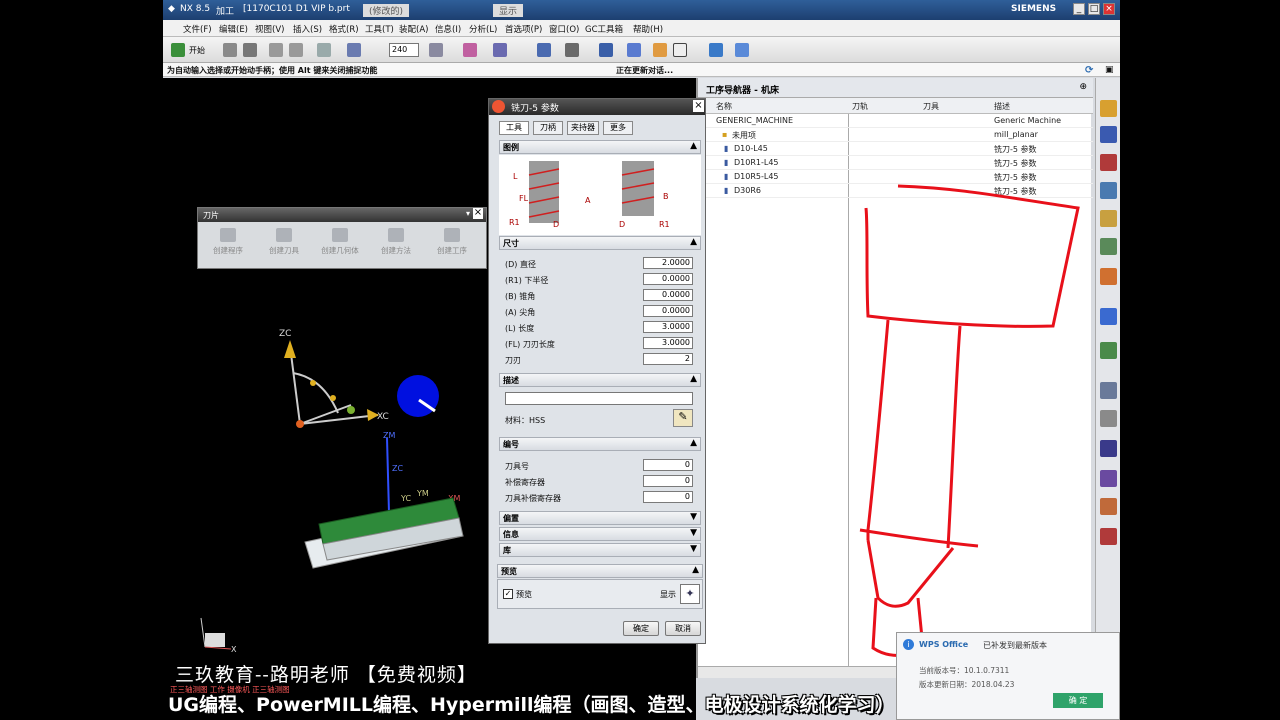 Image resolution: width=1280 pixels, height=720 pixels. What do you see at coordinates (1108, 316) in the screenshot?
I see `web-browser-icon` at bounding box center [1108, 316].